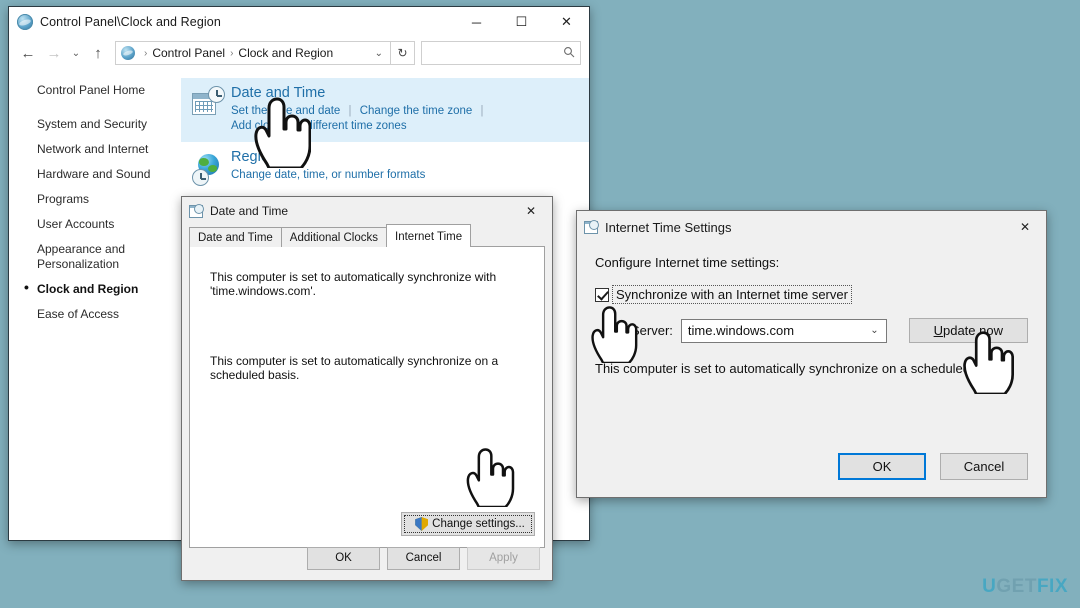  What do you see at coordinates (76, 53) in the screenshot?
I see `recent-locations-button: ⌄` at bounding box center [76, 53].